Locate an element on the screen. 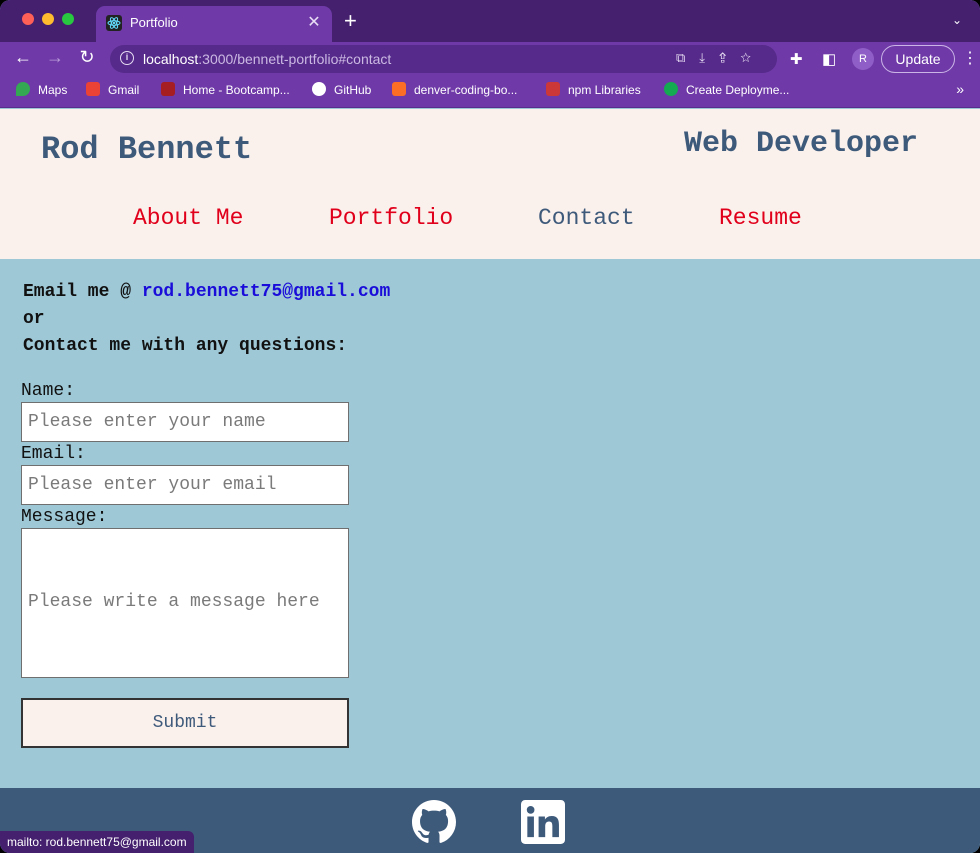  bookmark-npm: npm Libraries is located at coordinates (593, 89).